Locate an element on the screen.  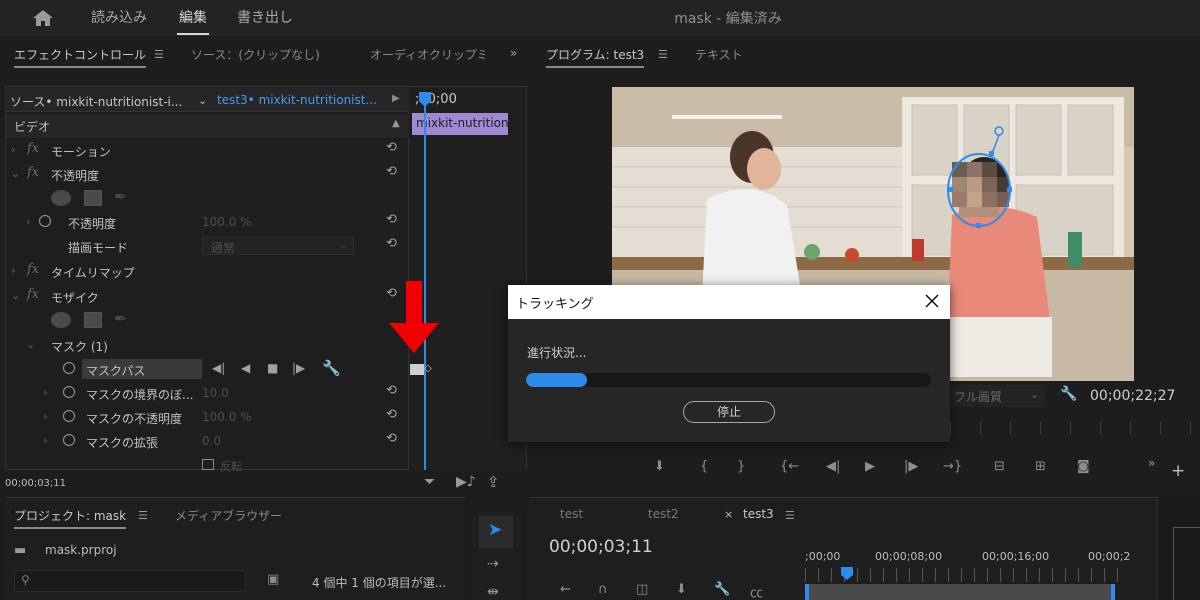
effect-row-opacity: ⌄ fx 不透明度 ⟲ is located at coordinates (207, 174).